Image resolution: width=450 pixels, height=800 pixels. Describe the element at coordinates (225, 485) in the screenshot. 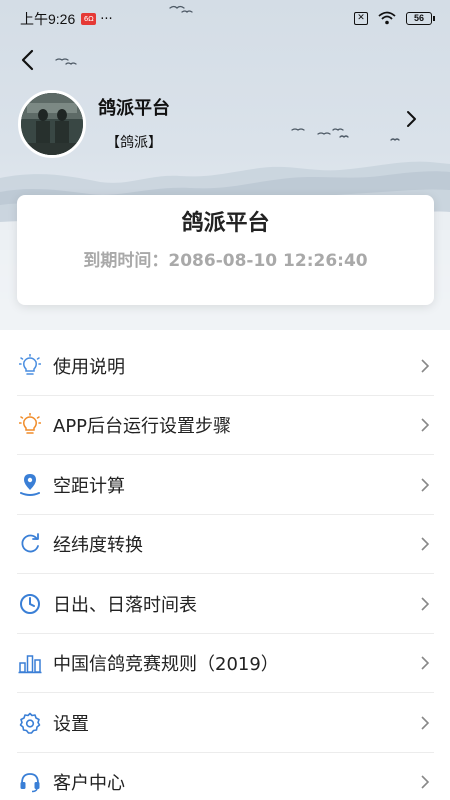

I see `menu-item-distance-calc: 空距计算` at that location.